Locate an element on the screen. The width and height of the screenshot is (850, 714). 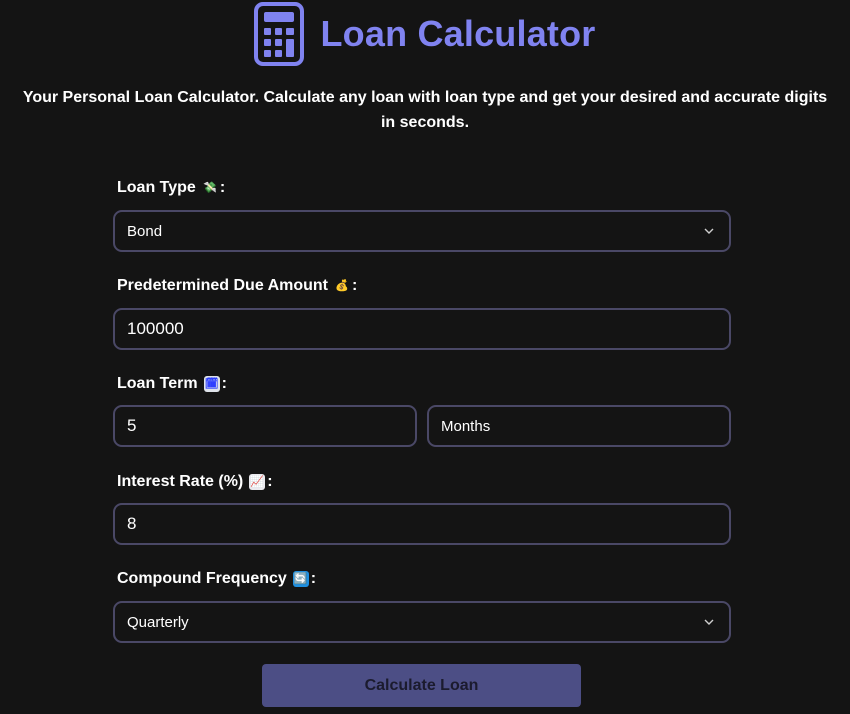
loan-term-label: Loan Term 🗓 : is located at coordinates (172, 384).